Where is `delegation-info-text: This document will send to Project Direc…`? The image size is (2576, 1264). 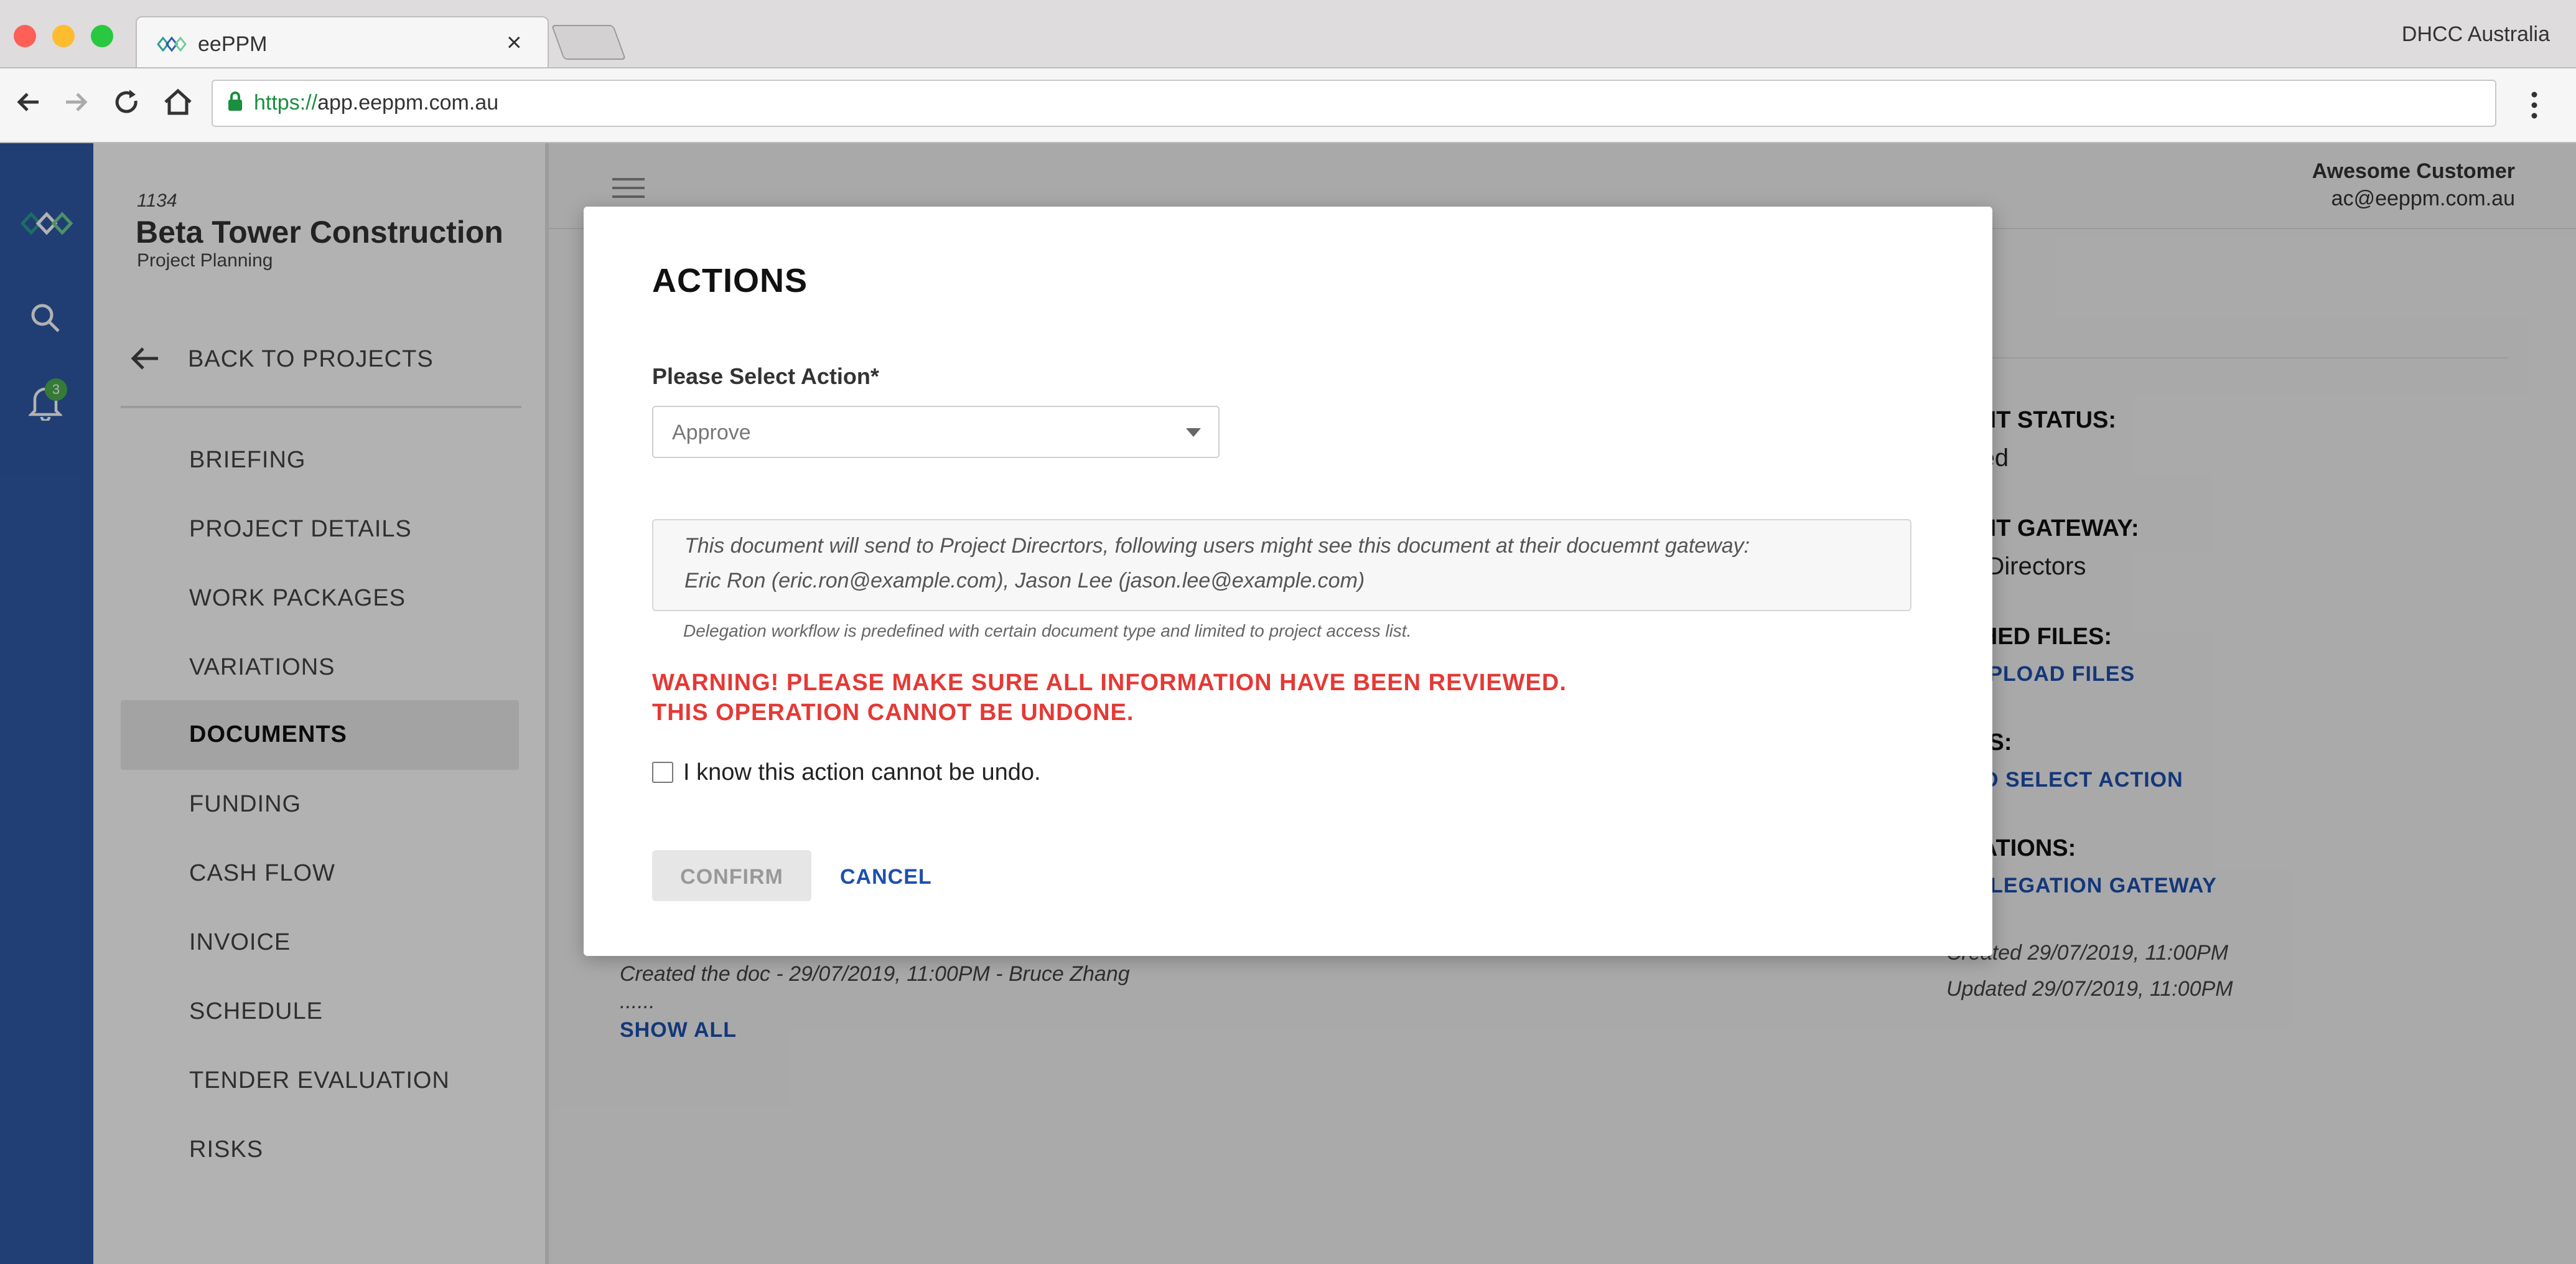
delegation-info-text: This document will send to Project Direc… is located at coordinates (1217, 546).